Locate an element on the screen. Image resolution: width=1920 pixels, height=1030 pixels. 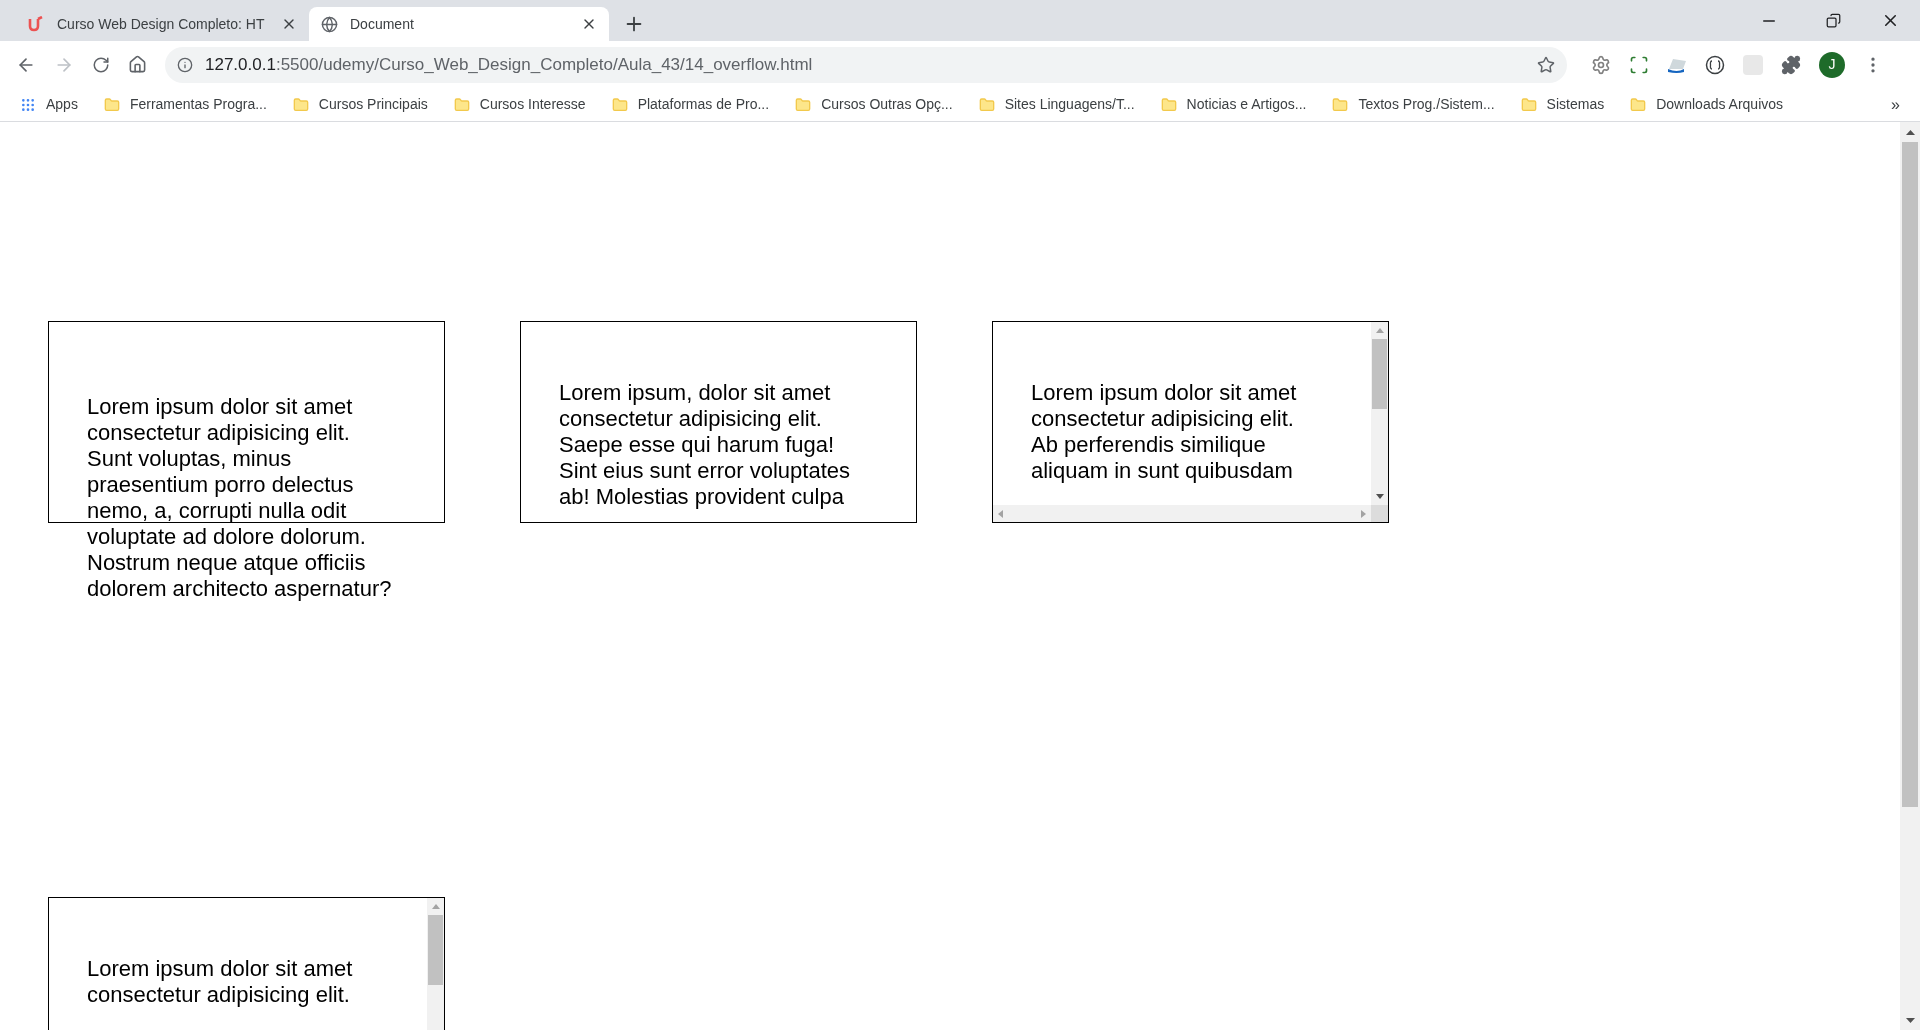
udemy-logo-icon is located at coordinates (36, 24).